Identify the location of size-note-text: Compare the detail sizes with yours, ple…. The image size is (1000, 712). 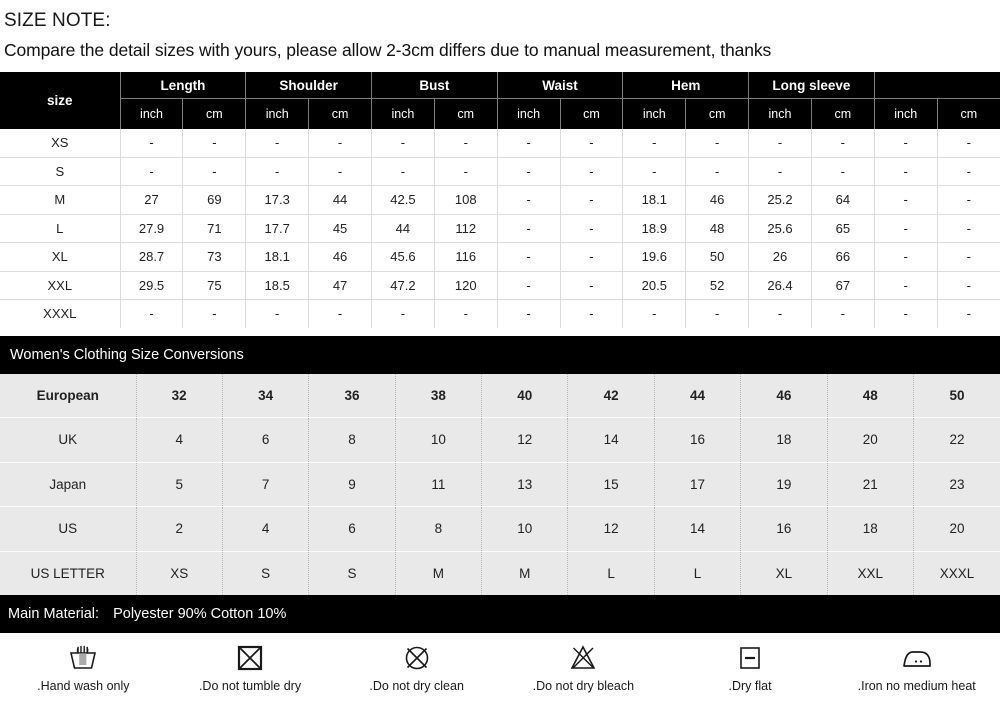
(388, 50).